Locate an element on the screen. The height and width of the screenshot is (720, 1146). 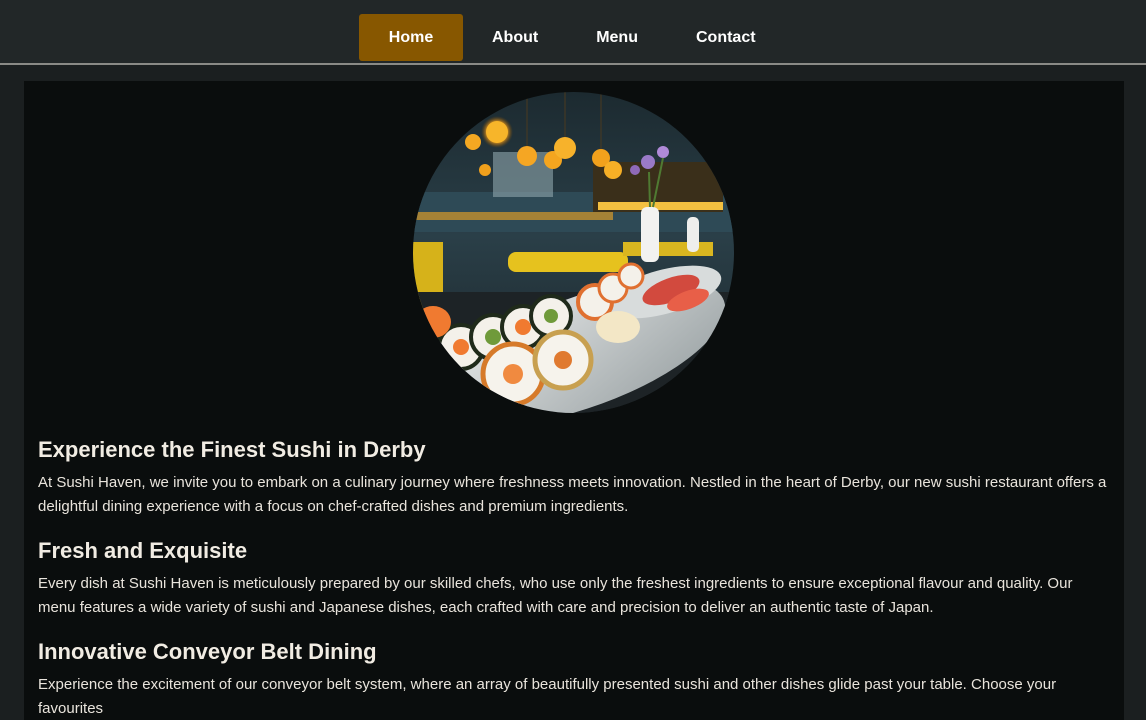
sushi-restaurant-photo is located at coordinates (573, 252).